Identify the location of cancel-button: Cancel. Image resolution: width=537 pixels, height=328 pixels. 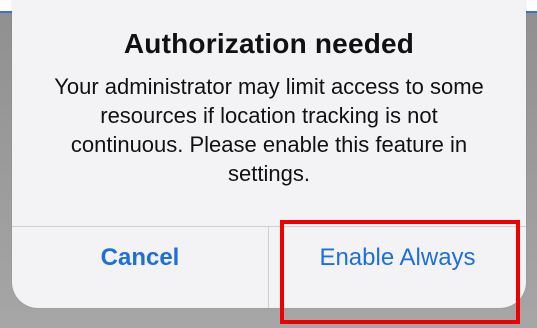
(140, 258).